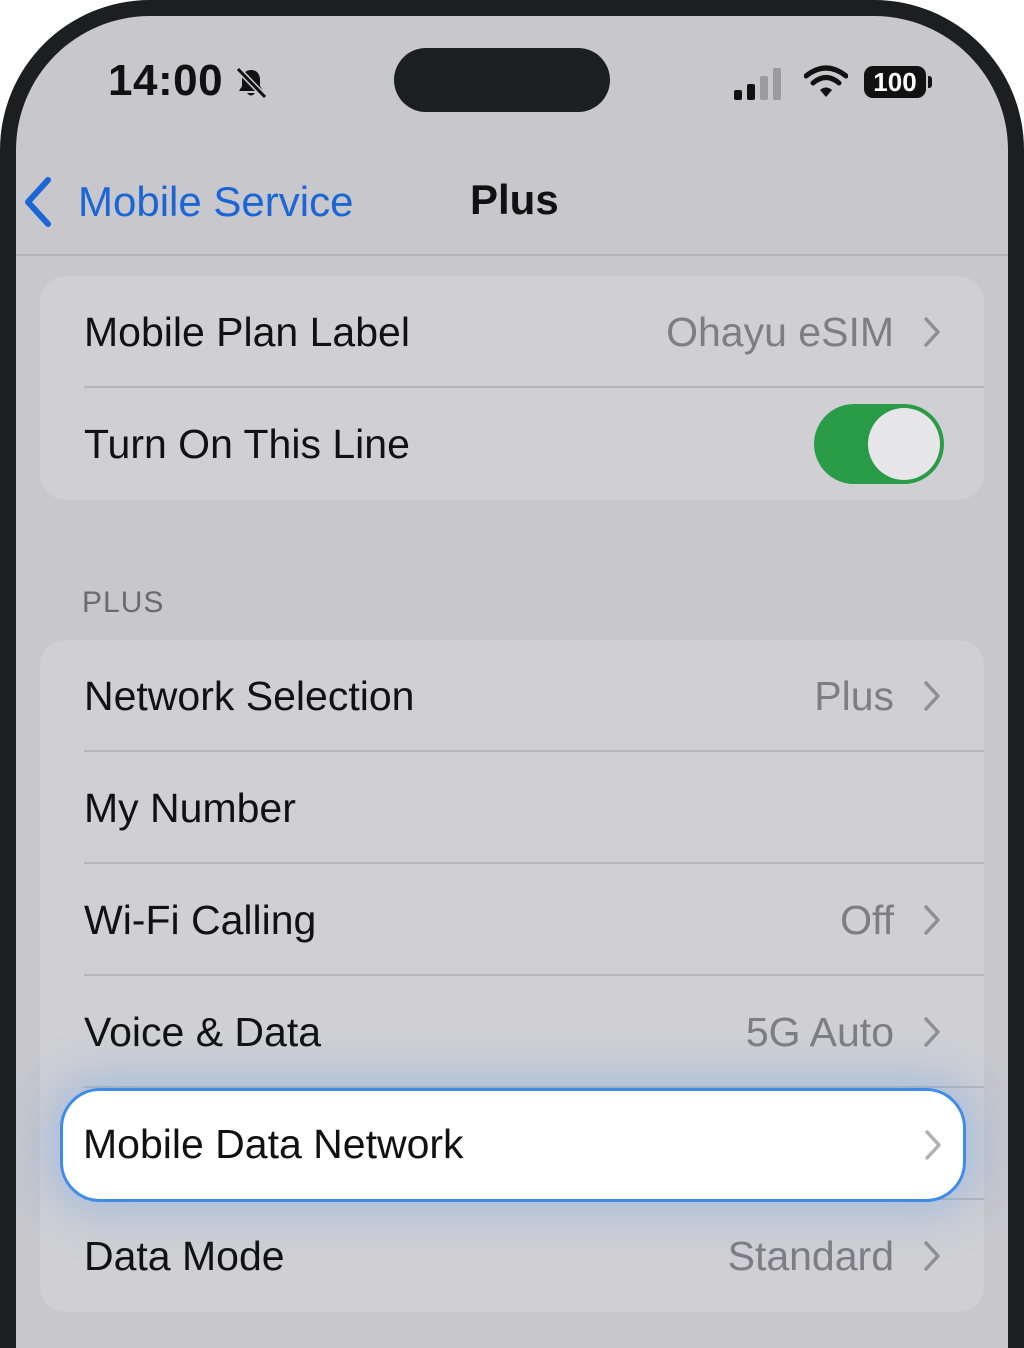  What do you see at coordinates (203, 1031) in the screenshot?
I see `row-label: Voice & Data` at bounding box center [203, 1031].